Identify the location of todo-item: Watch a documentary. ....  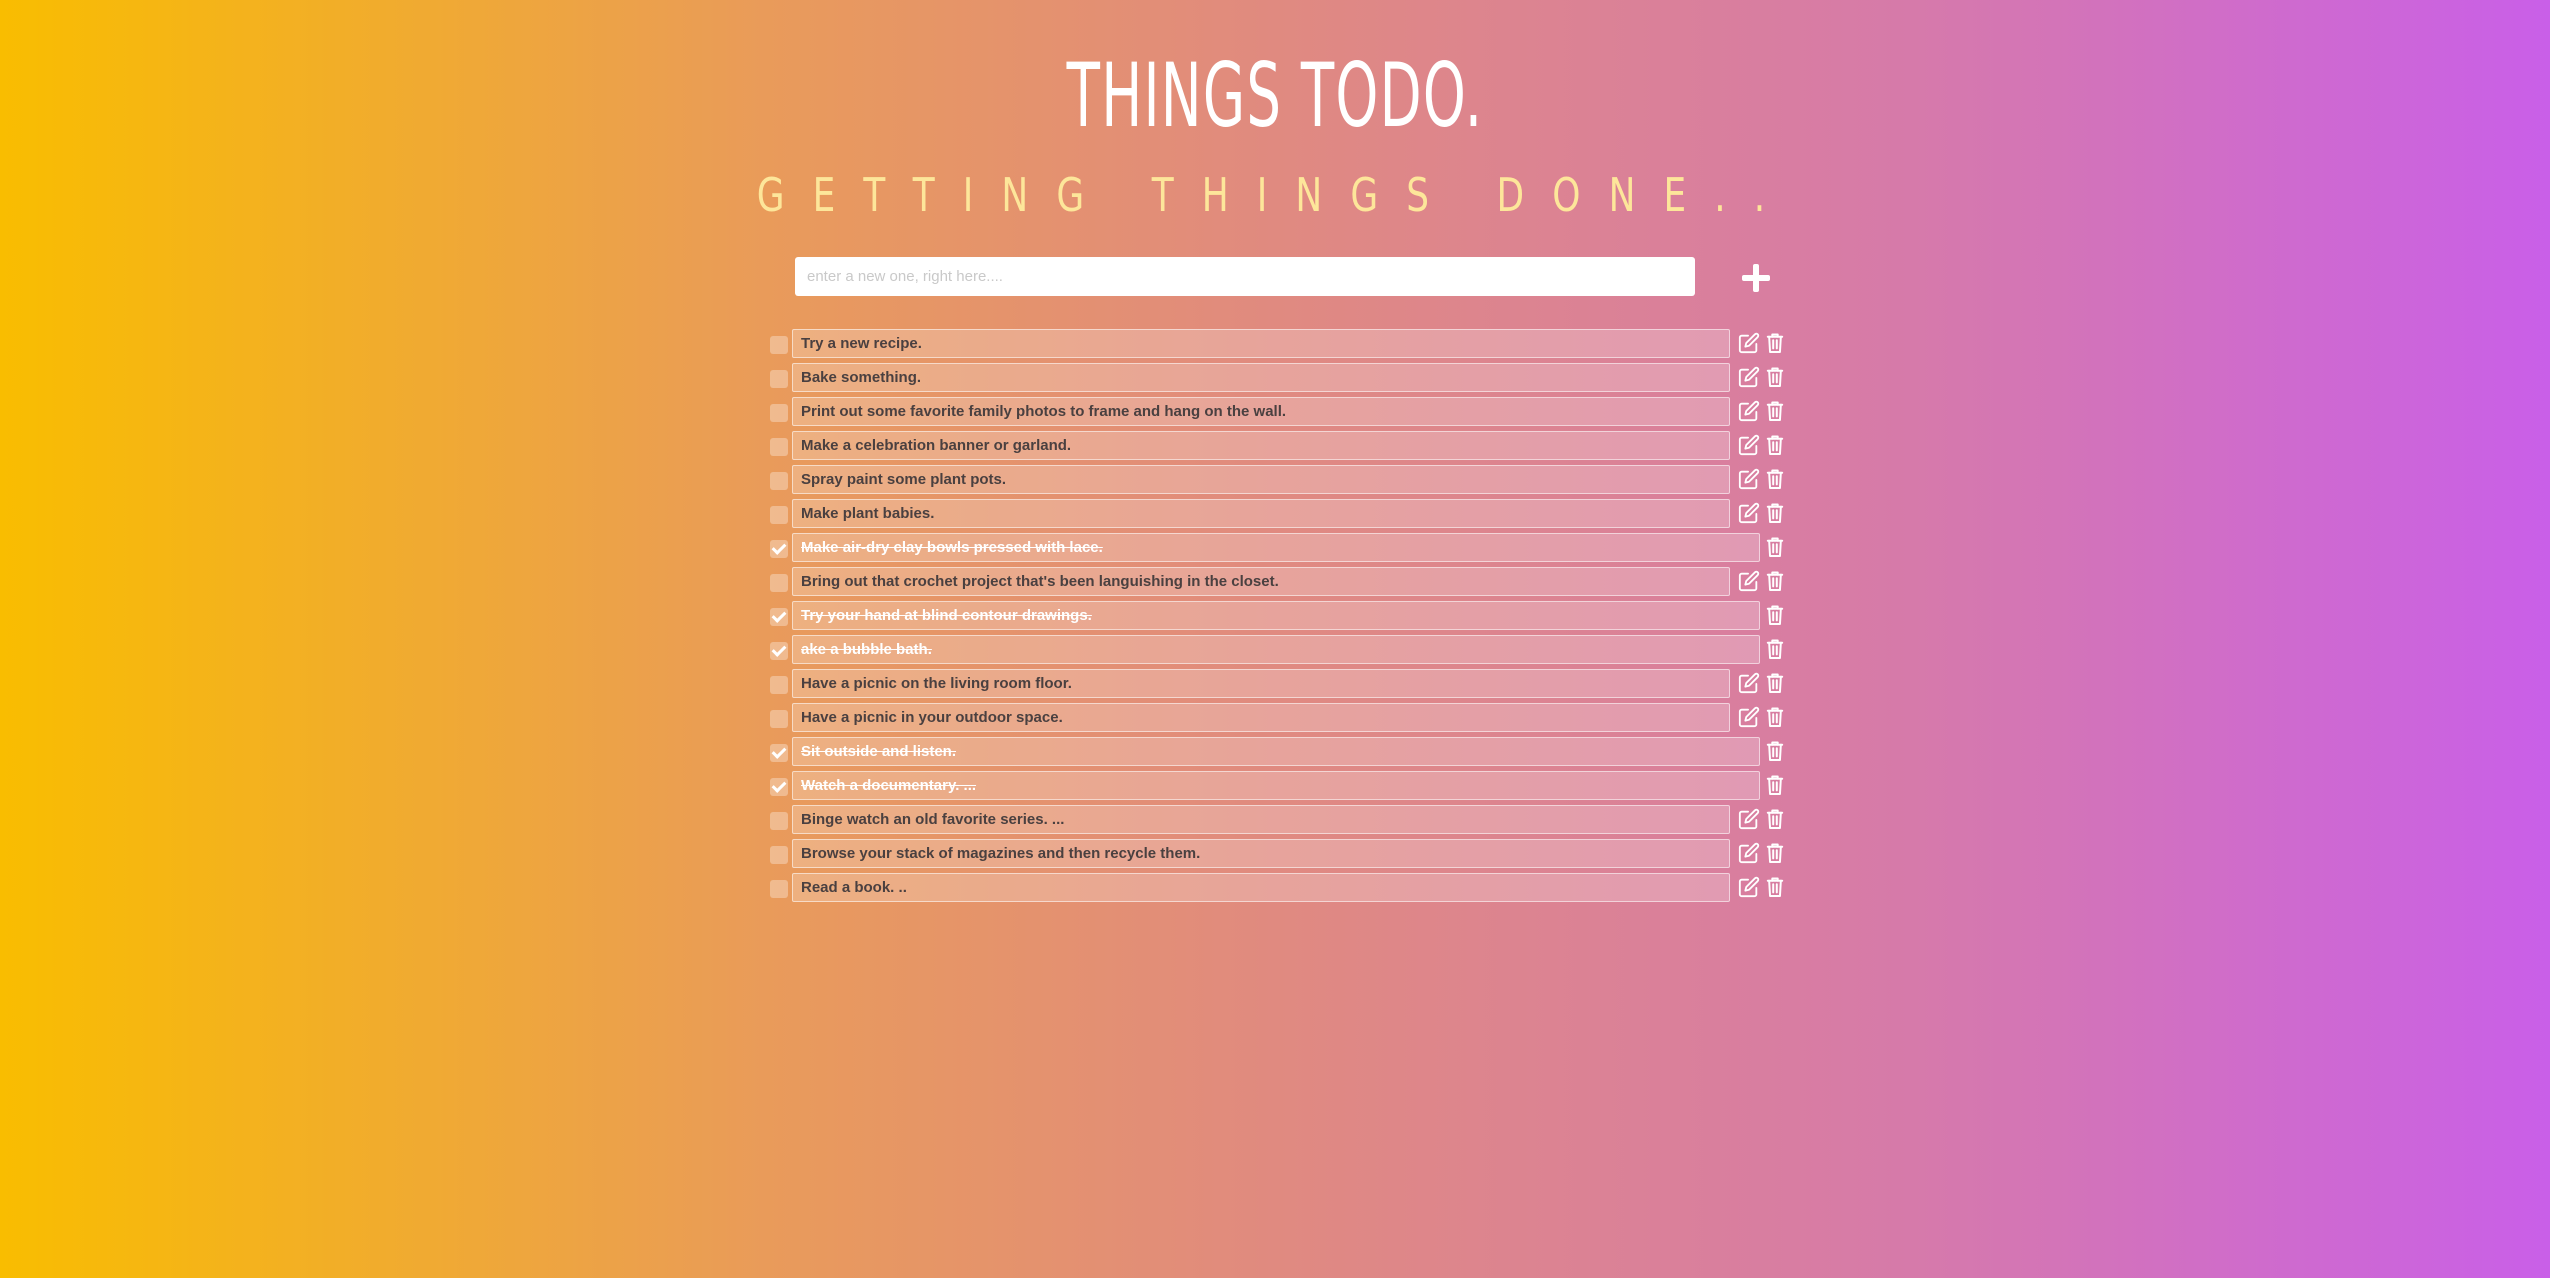
(1280, 788).